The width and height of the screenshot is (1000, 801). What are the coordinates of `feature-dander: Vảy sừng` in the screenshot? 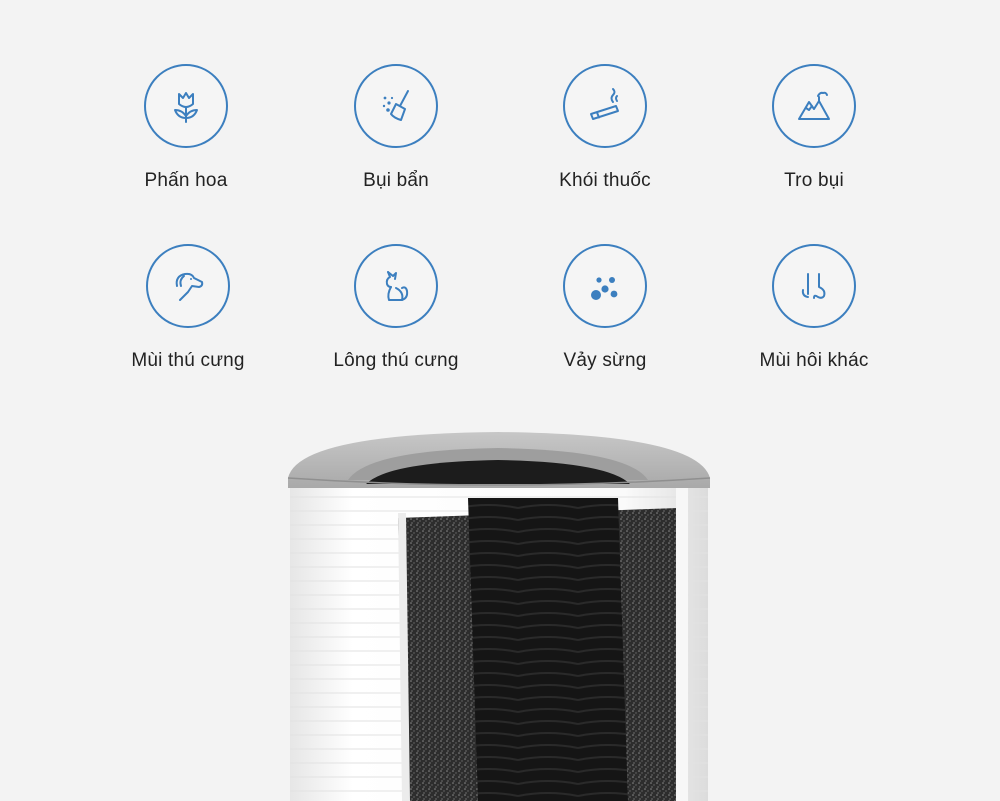 It's located at (605, 308).